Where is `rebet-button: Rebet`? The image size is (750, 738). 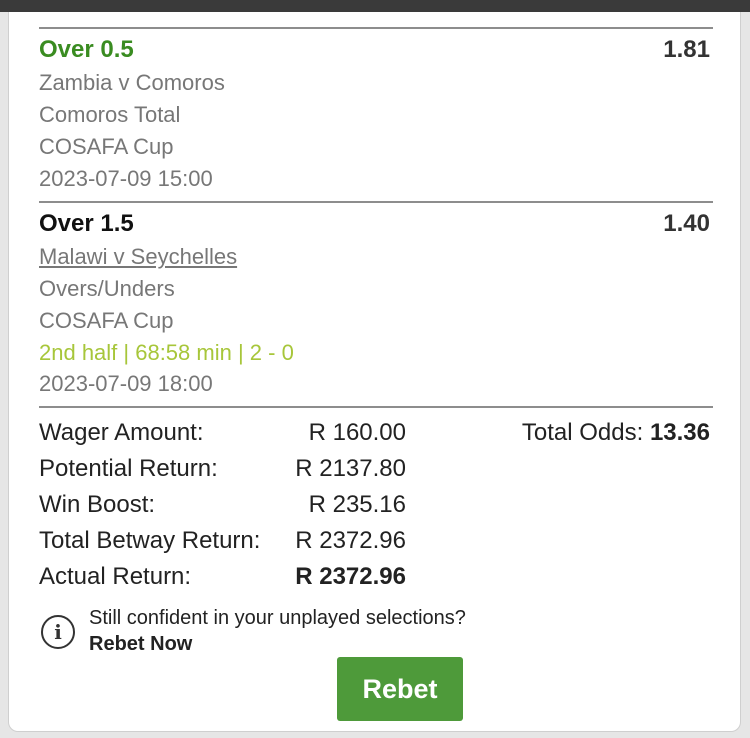
rebet-button: Rebet is located at coordinates (400, 689).